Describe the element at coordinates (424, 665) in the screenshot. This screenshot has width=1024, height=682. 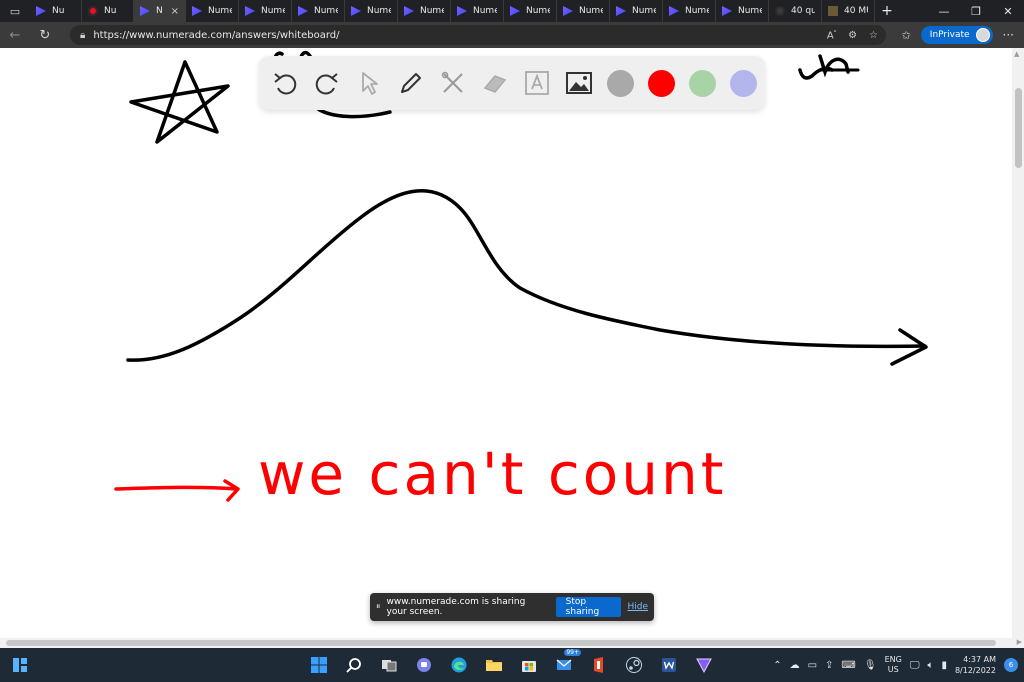
I see `teams-chat-icon` at that location.